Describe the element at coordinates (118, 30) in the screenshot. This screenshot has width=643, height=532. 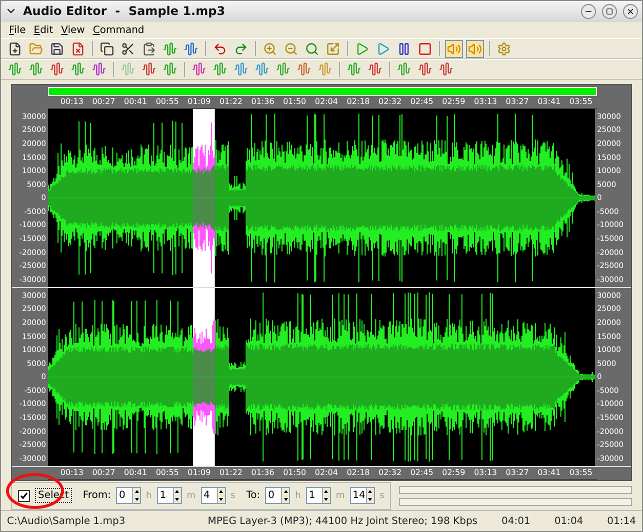
I see `menu-item: Command` at that location.